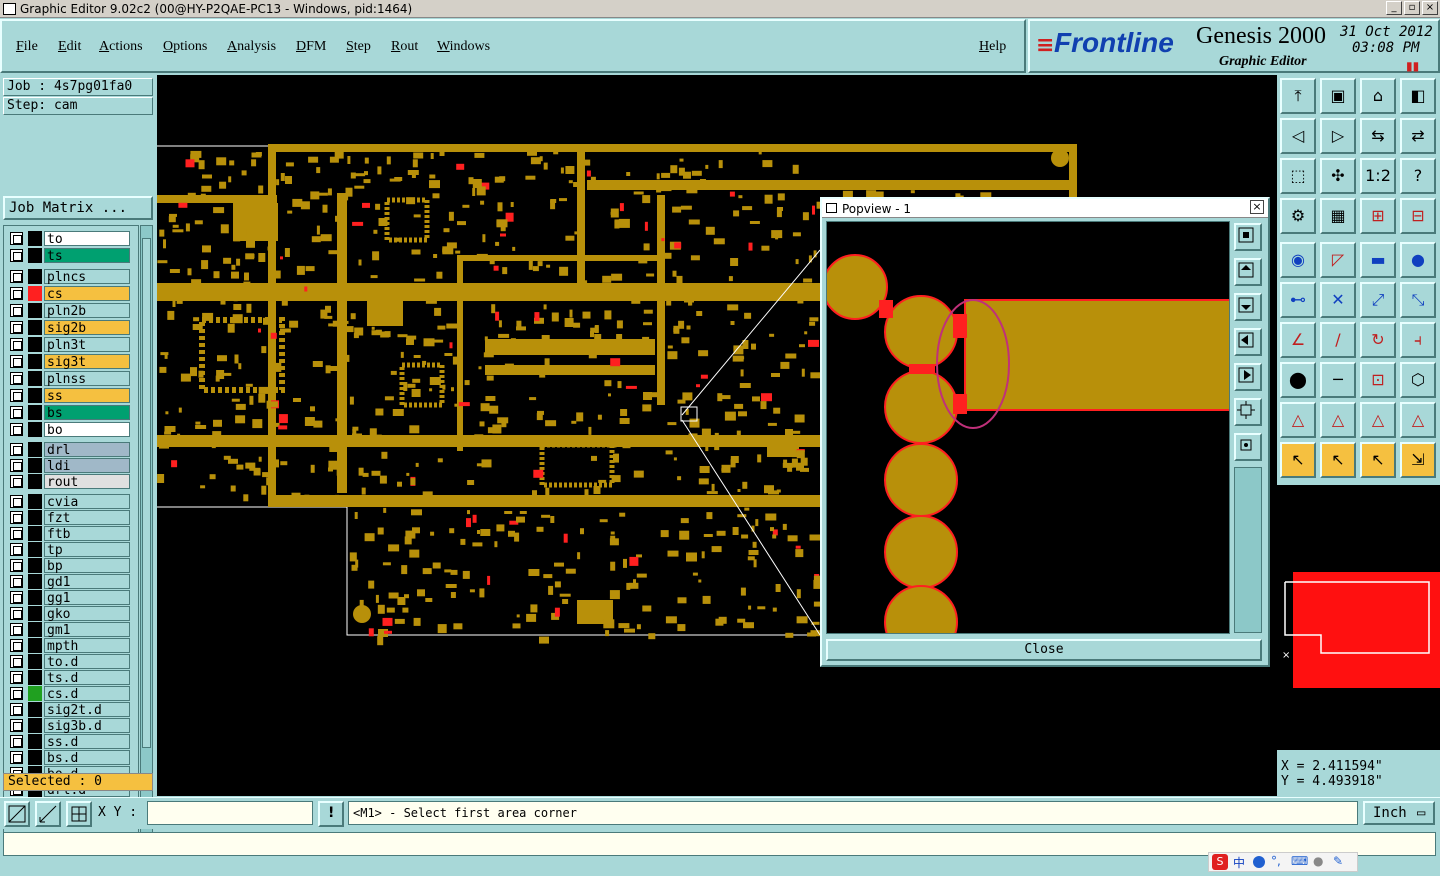 The image size is (1440, 876). I want to click on layer-name: to.d, so click(87, 662).